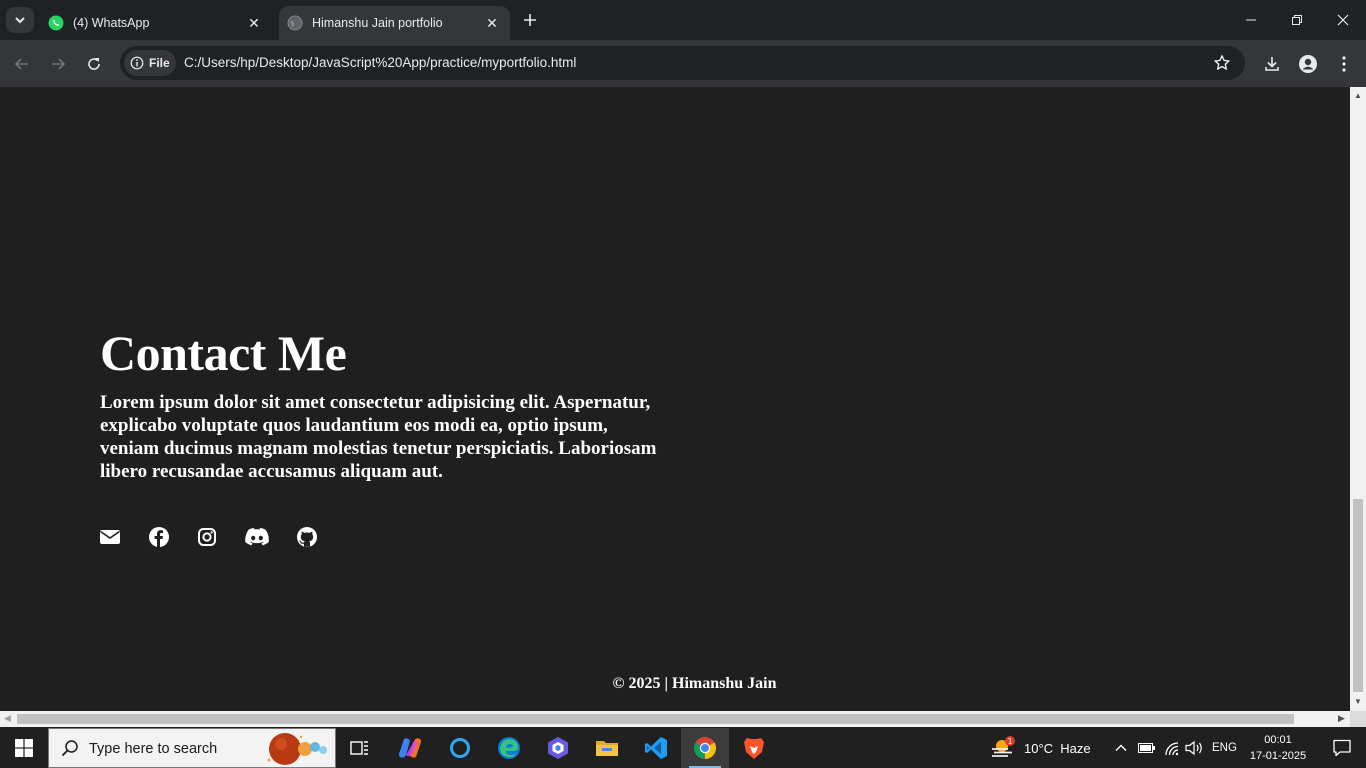 This screenshot has height=768, width=1366. Describe the element at coordinates (683, 20) in the screenshot. I see `tab-strip: (4) WhatsApp ✕ Himanshu Jain portfolio ✕` at that location.